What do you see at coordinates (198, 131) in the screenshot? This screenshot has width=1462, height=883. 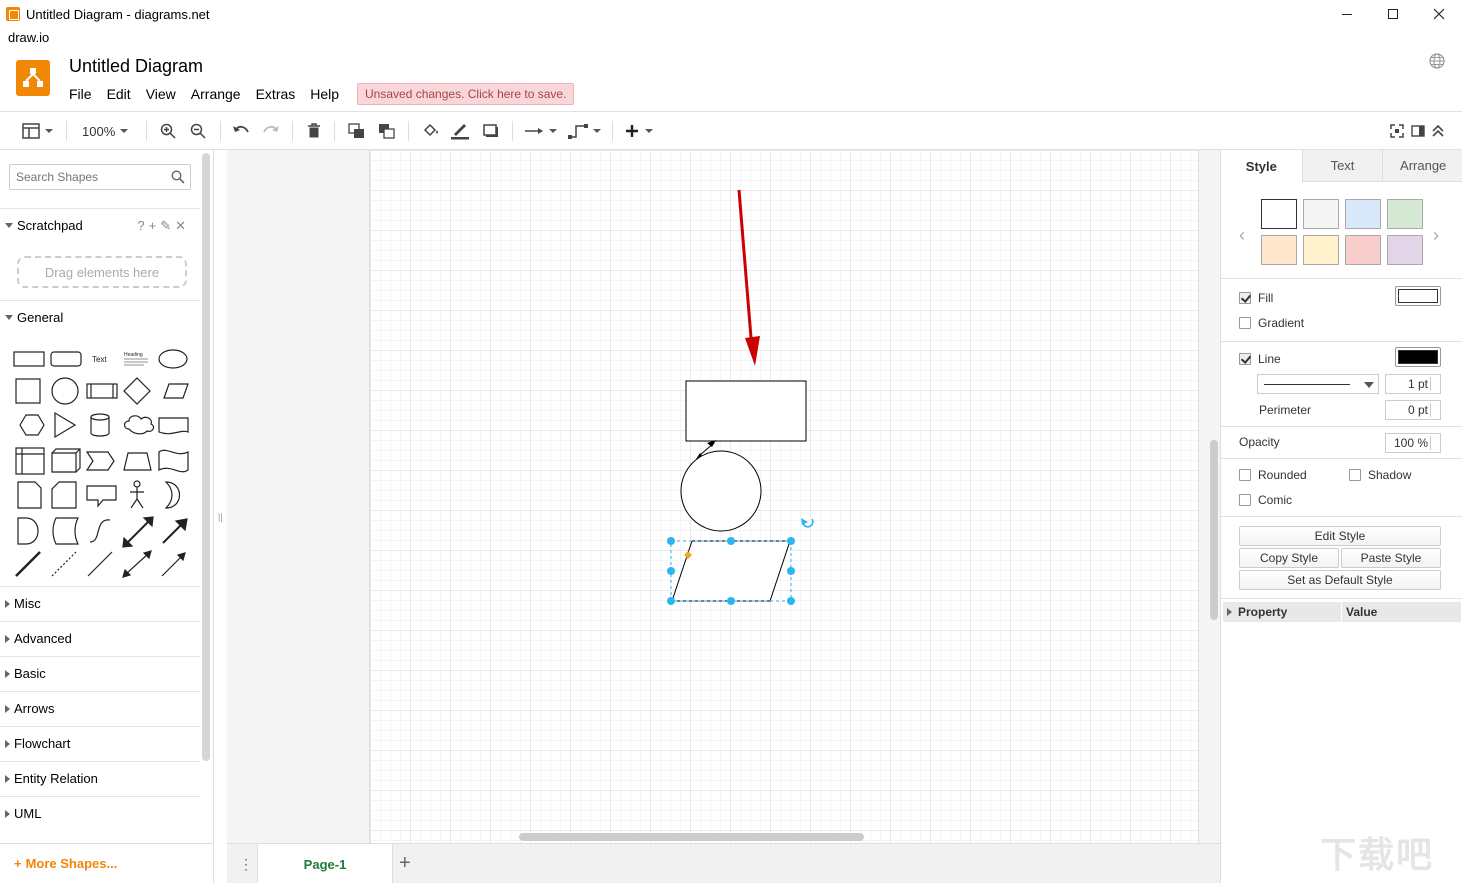 I see `zoom-out-button` at bounding box center [198, 131].